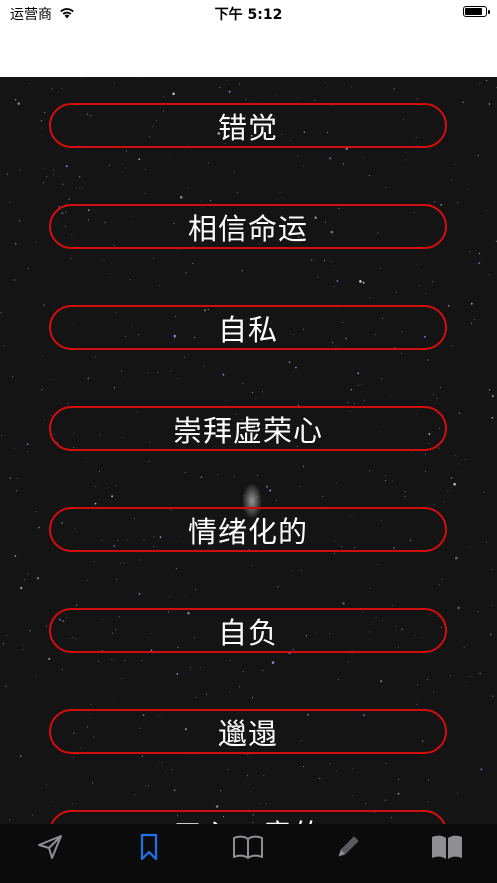 Image resolution: width=497 pixels, height=883 pixels. What do you see at coordinates (248, 125) in the screenshot?
I see `trait-item-button: 错觉` at bounding box center [248, 125].